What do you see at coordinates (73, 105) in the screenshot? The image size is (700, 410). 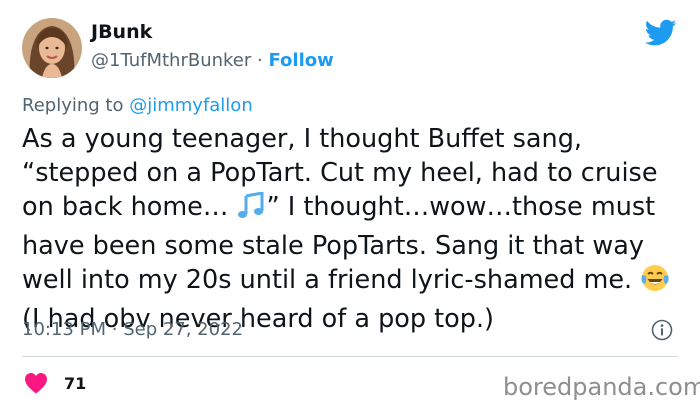 I see `replying-to-label: Replying to` at bounding box center [73, 105].